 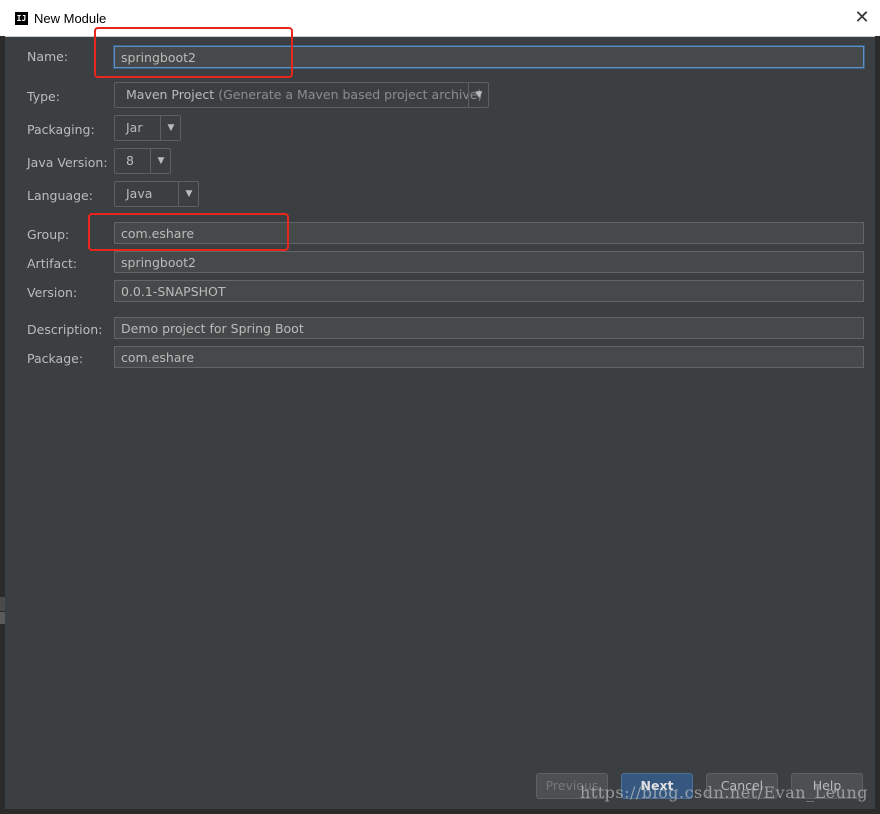 What do you see at coordinates (489, 57) in the screenshot?
I see `name-field: springboot2` at bounding box center [489, 57].